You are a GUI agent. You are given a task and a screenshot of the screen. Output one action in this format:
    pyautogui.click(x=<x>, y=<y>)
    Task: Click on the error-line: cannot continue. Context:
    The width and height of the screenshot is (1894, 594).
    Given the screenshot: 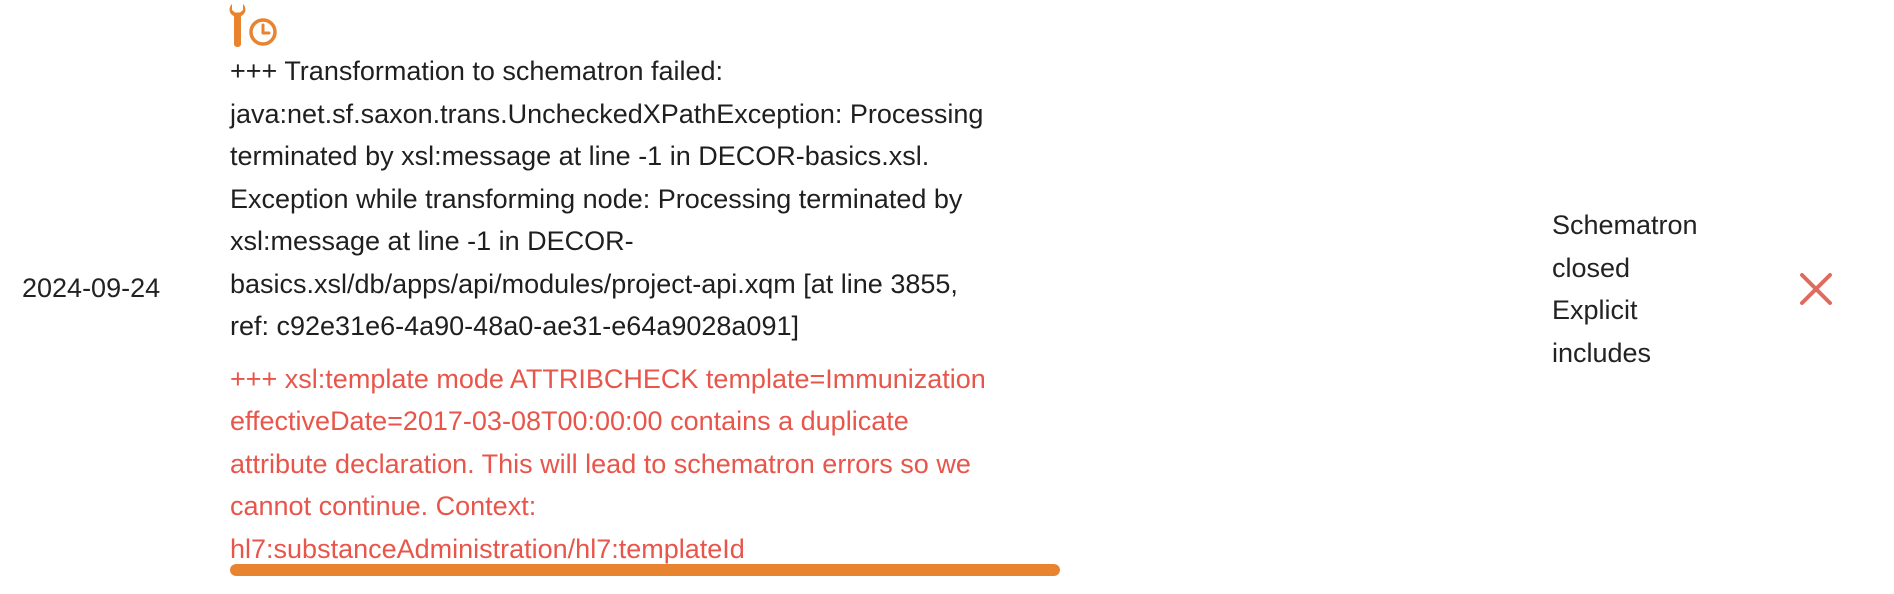 What is the action you would take?
    pyautogui.click(x=383, y=506)
    